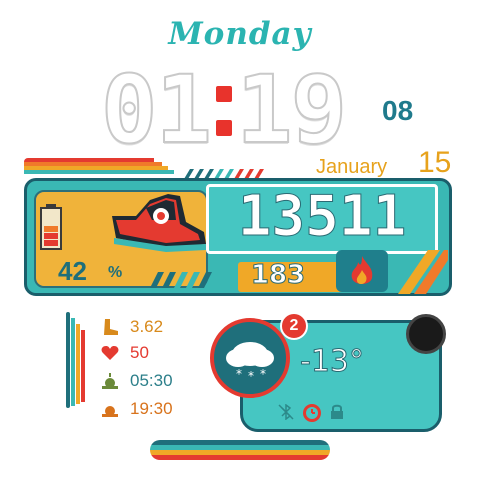 The height and width of the screenshot is (480, 480). What do you see at coordinates (337, 412) in the screenshot?
I see `lock-icon` at bounding box center [337, 412].